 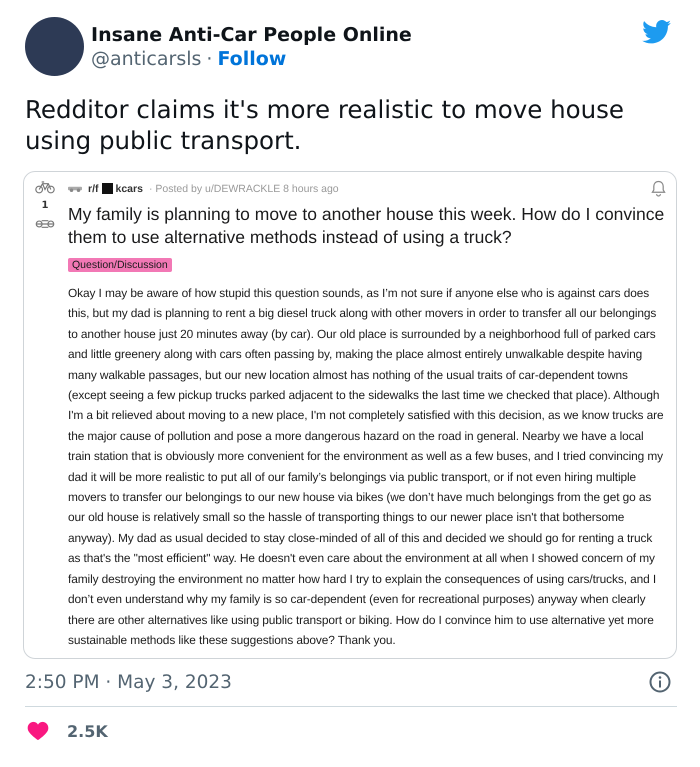 What do you see at coordinates (45, 187) in the screenshot?
I see `bicycle-icon` at bounding box center [45, 187].